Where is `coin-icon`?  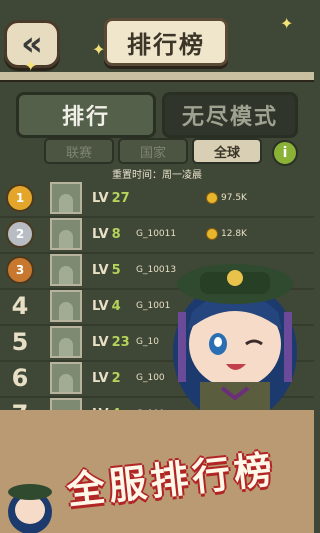
coin-icon is located at coordinates (212, 198).